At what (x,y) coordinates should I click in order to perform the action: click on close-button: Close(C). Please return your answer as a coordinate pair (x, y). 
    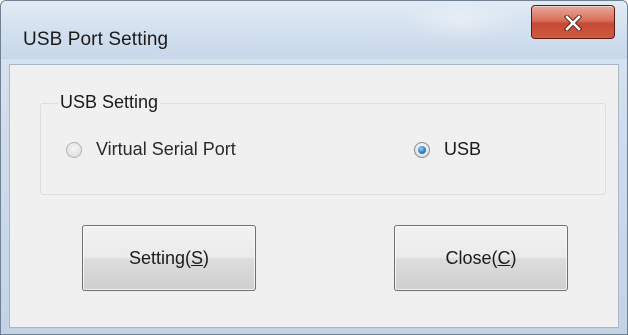
    Looking at the image, I should click on (481, 258).